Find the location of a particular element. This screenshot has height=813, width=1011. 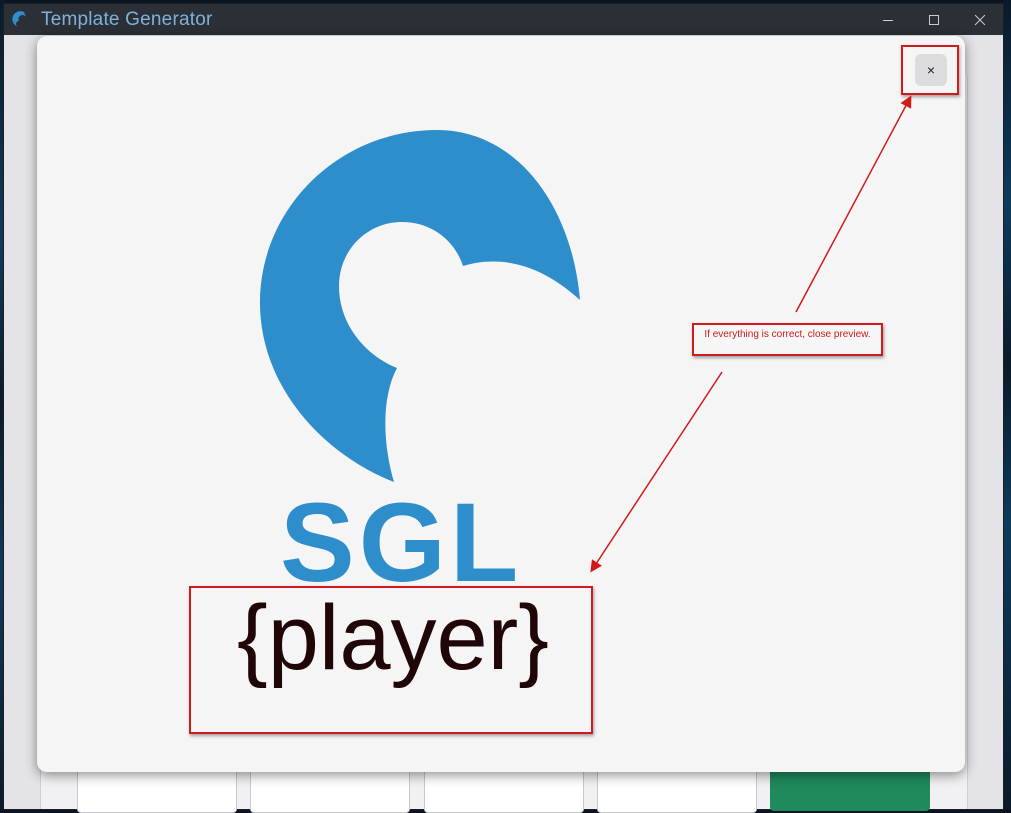

close-icon is located at coordinates (980, 19).